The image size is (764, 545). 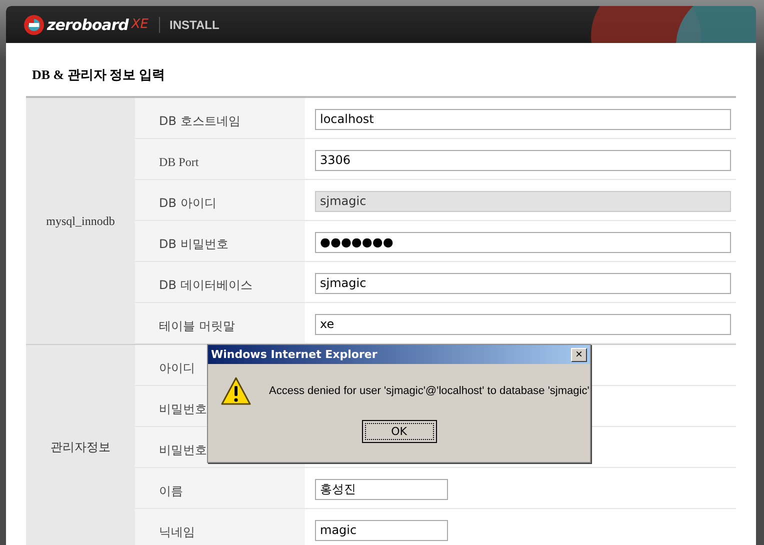 I want to click on ok-button: OK, so click(x=399, y=431).